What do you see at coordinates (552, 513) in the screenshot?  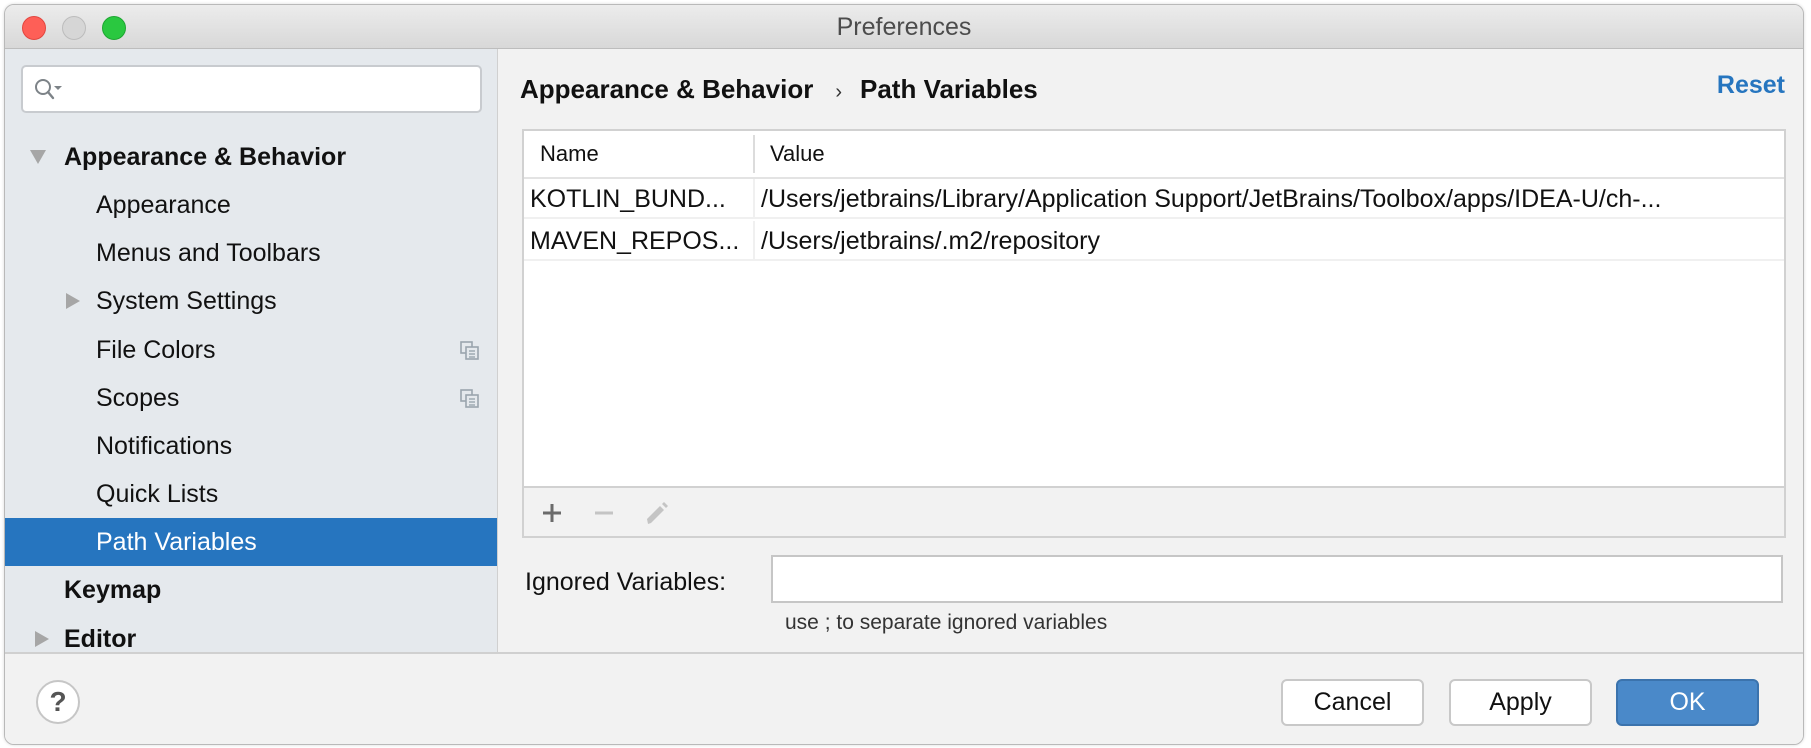 I see `plus-icon` at bounding box center [552, 513].